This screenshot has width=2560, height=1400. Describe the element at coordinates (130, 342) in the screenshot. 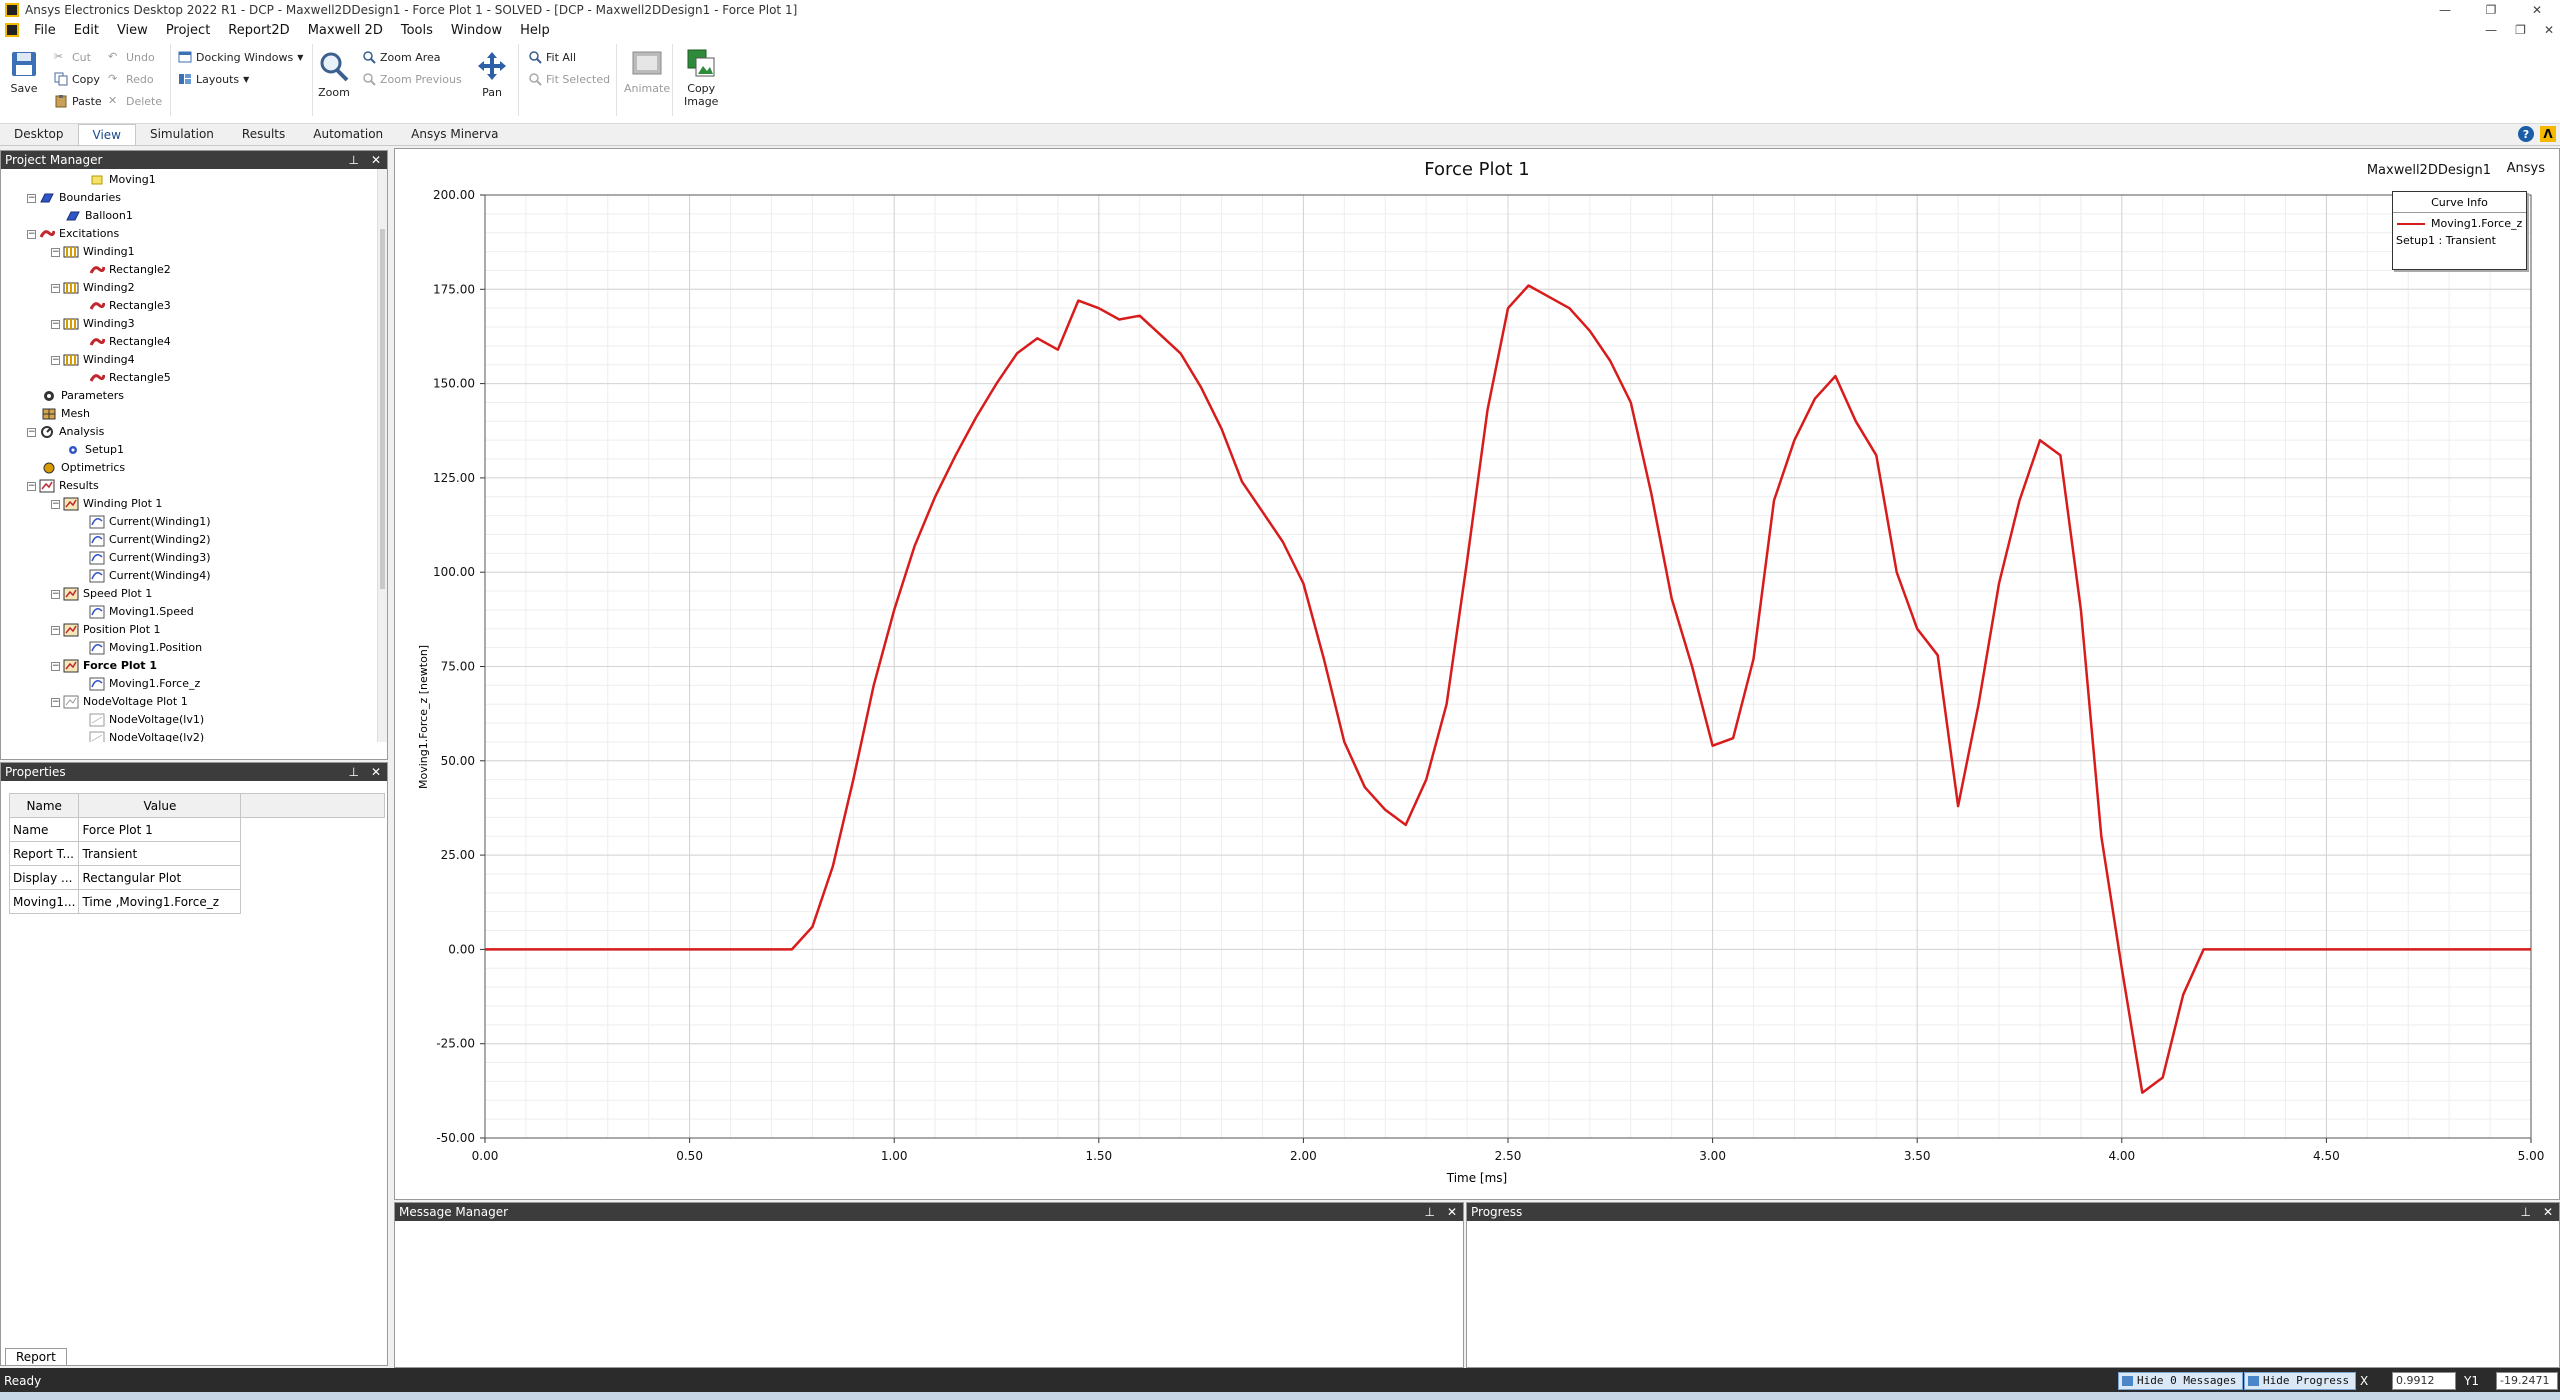

I see `tree-item: Rectangle4` at that location.